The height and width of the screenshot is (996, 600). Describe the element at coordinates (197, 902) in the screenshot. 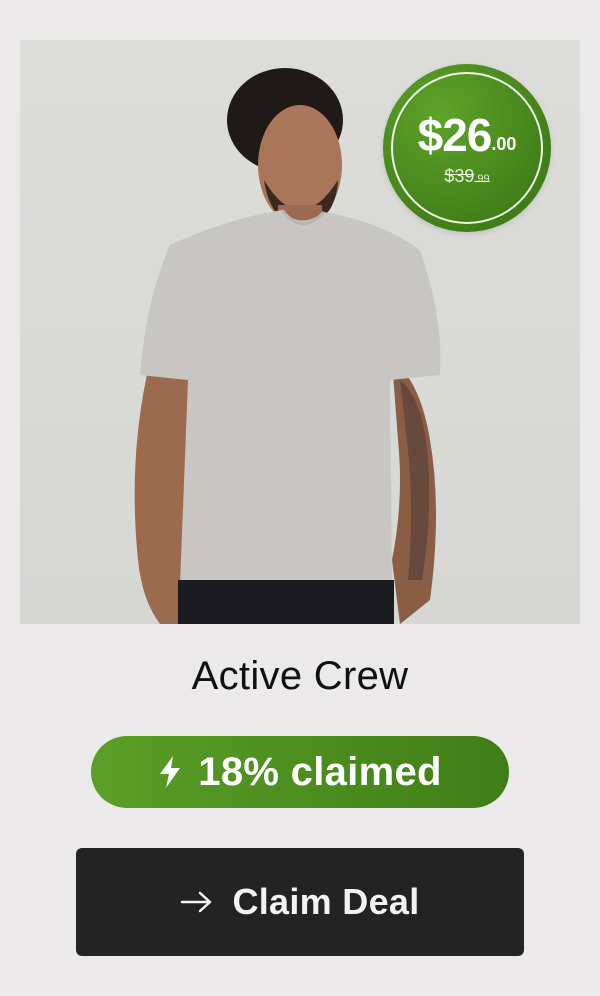

I see `arrow-right-icon` at that location.